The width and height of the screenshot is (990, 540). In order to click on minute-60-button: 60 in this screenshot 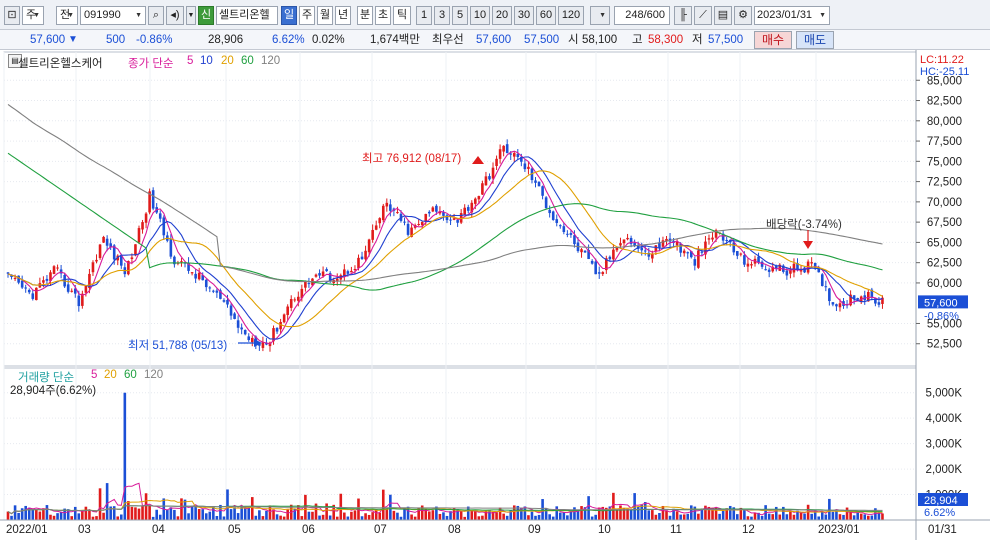, I will do `click(546, 15)`.